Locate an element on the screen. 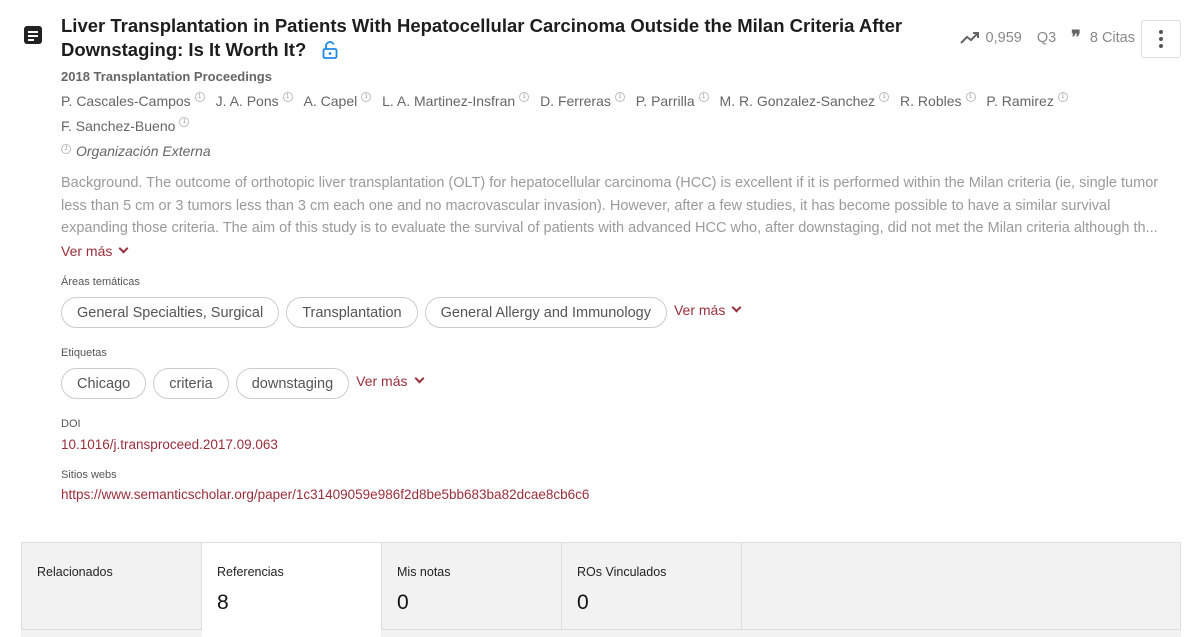 The image size is (1197, 637). tag-chip: Chicago is located at coordinates (104, 383).